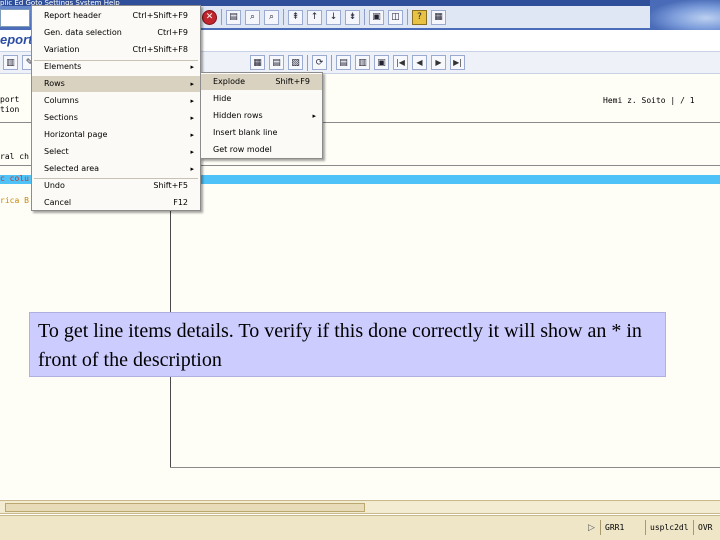 This screenshot has height=540, width=720. What do you see at coordinates (295, 62) in the screenshot?
I see `graphic-icon: ▧` at bounding box center [295, 62].